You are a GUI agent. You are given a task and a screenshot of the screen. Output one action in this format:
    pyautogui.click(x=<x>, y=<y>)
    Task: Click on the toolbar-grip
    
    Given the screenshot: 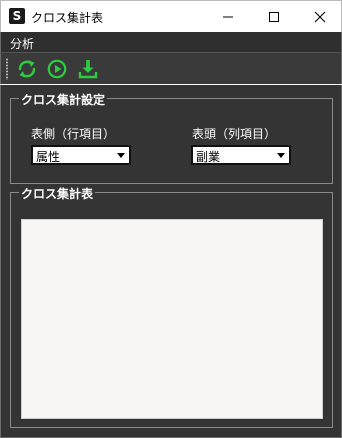 What is the action you would take?
    pyautogui.click(x=7, y=69)
    